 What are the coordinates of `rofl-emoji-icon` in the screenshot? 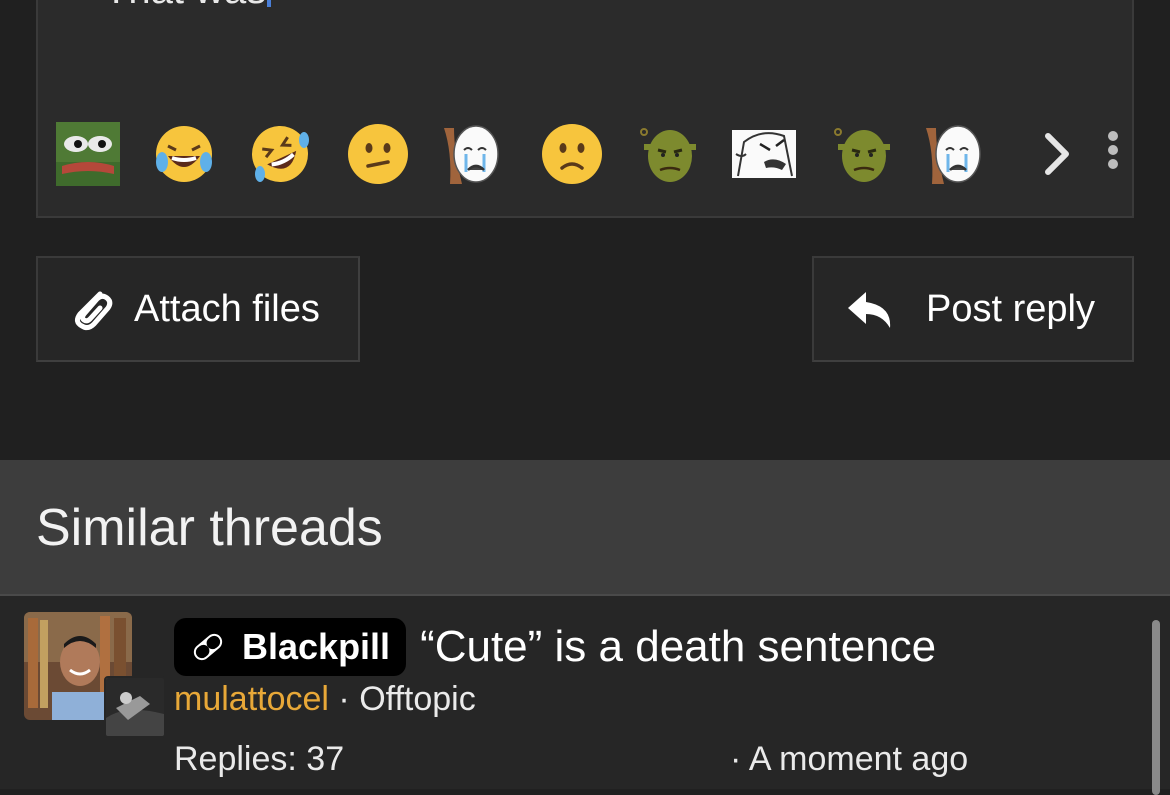 It's located at (280, 154).